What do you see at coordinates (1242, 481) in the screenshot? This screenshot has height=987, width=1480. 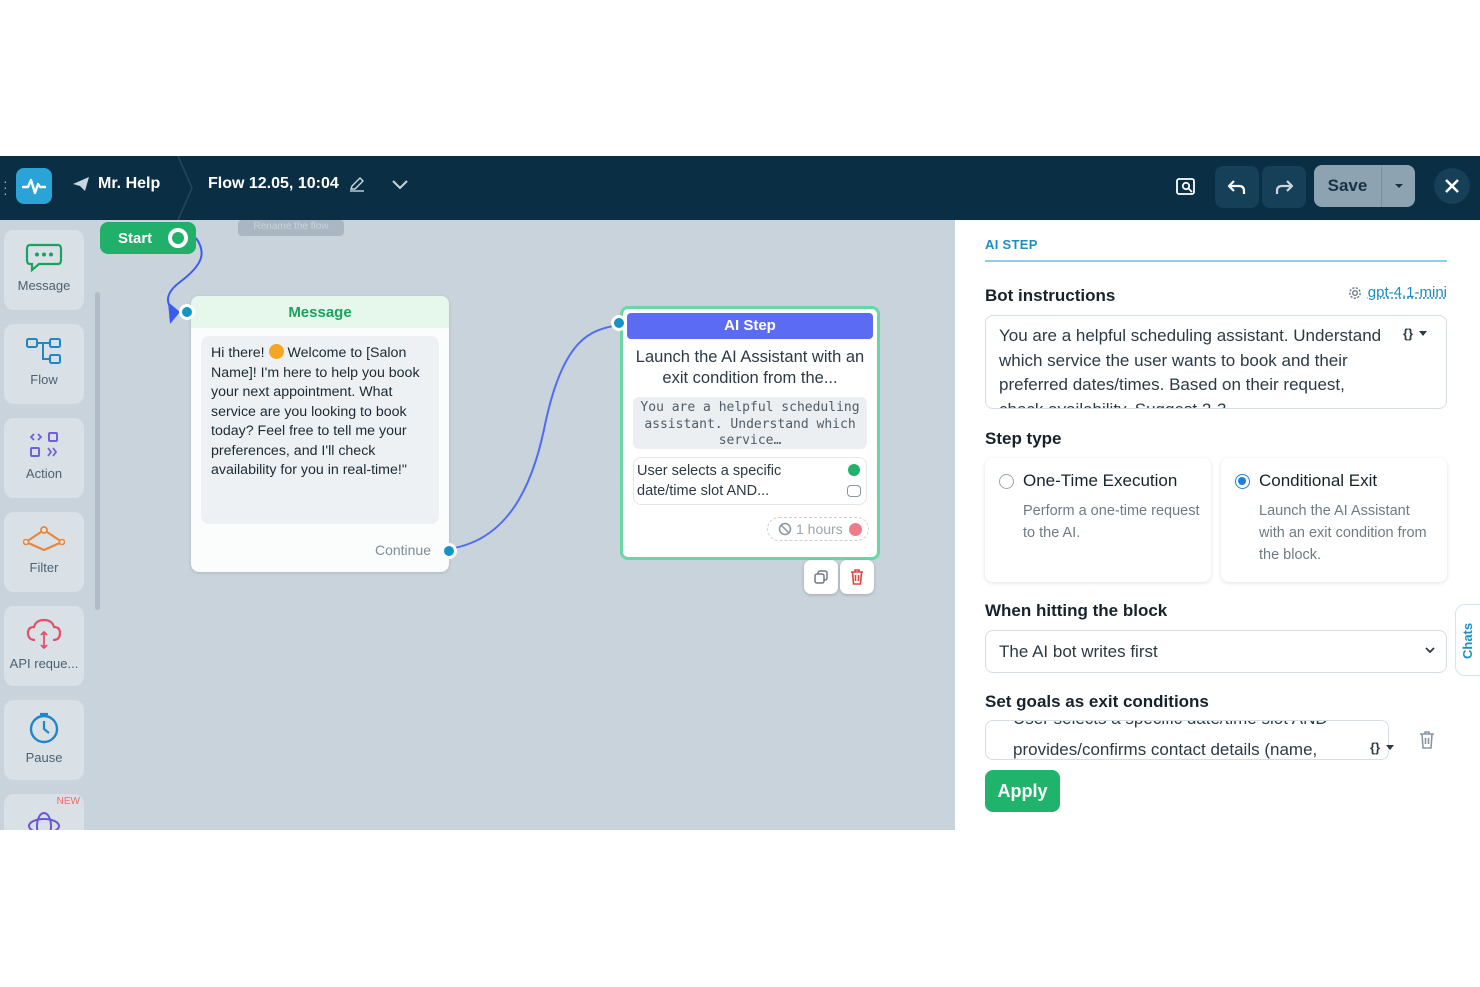 I see `radio-conditional-exit` at bounding box center [1242, 481].